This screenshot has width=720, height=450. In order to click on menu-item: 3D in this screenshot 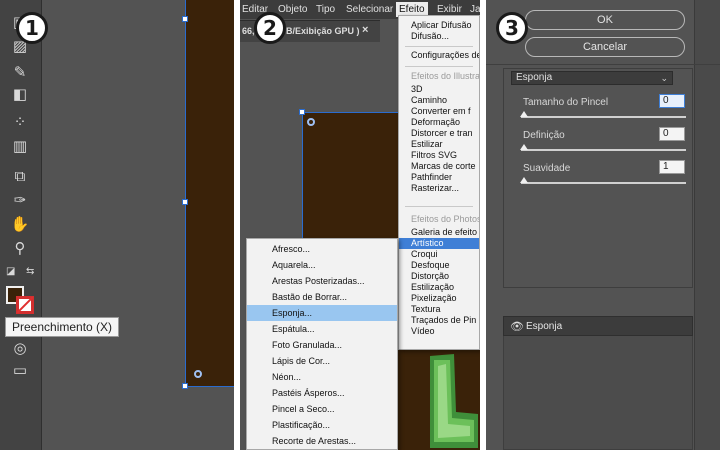, I will do `click(439, 89)`.